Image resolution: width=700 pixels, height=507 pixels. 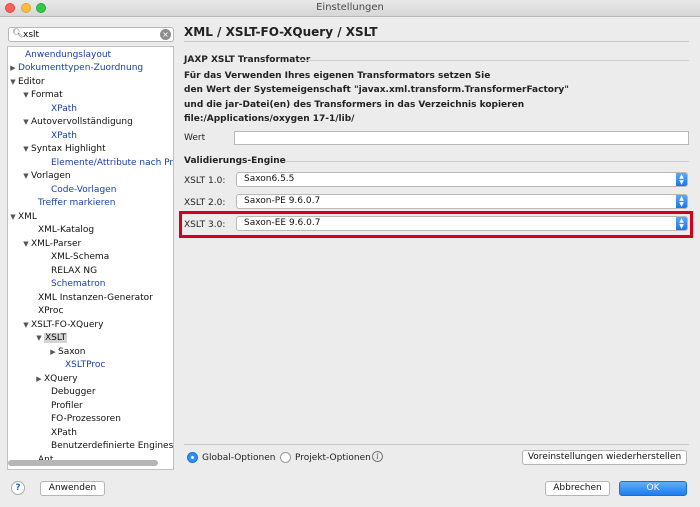 I want to click on ok-button: OK, so click(x=653, y=488).